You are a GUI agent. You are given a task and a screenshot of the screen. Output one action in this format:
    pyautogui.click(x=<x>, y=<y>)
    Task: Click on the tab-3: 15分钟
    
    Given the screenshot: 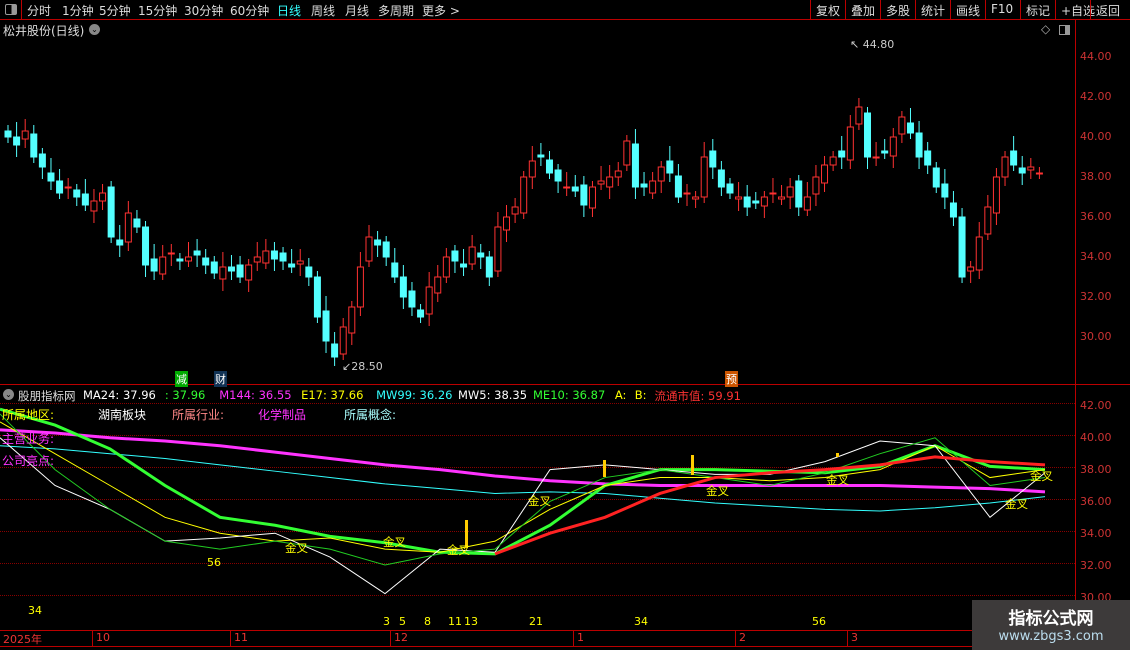 What is the action you would take?
    pyautogui.click(x=157, y=10)
    